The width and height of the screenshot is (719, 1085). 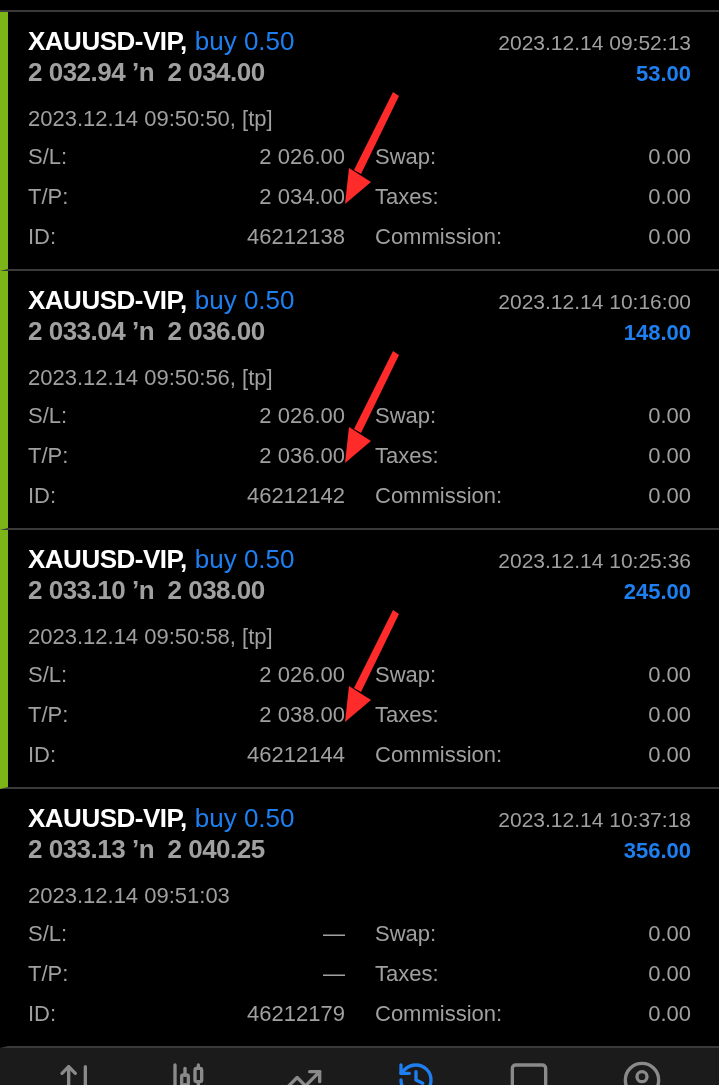 I want to click on profit-value: 356.00, so click(x=657, y=851).